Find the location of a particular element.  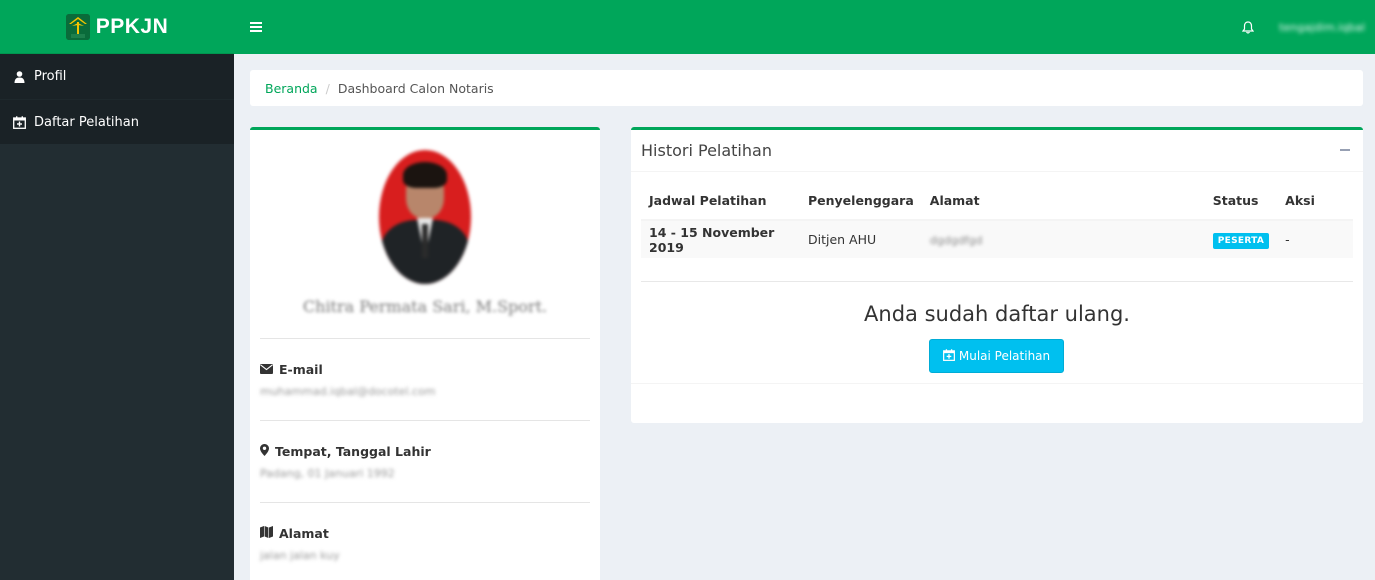

user-name: tengajdim.iqbal is located at coordinates (1322, 27).